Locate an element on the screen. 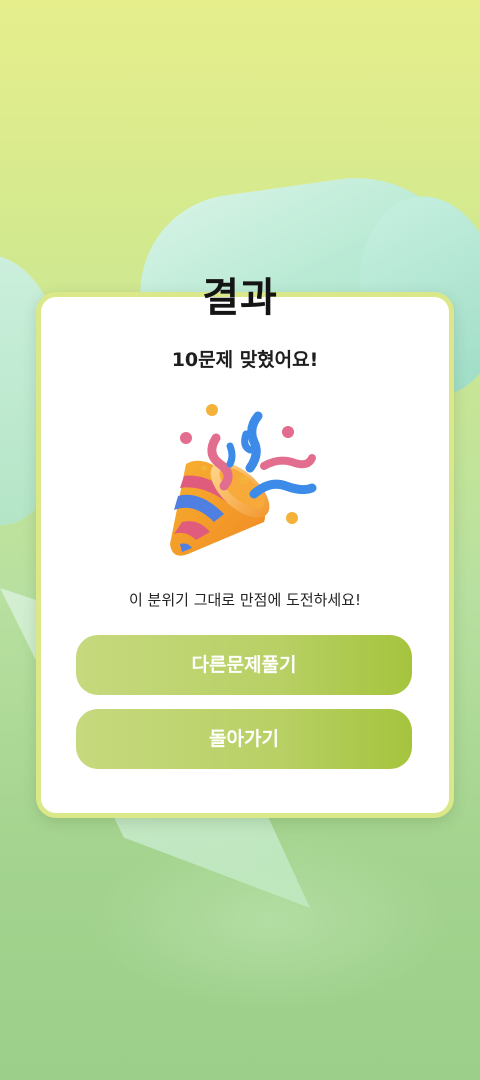 The height and width of the screenshot is (1080, 480). background-glow-shape is located at coordinates (270, 920).